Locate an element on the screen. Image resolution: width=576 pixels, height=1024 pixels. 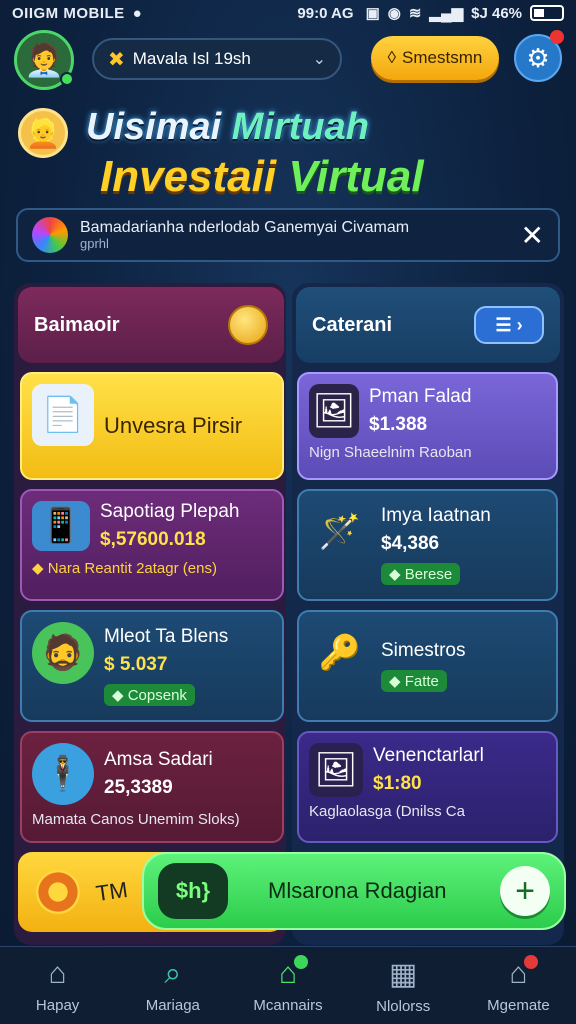
tab-market: ⌂ Mgemate is located at coordinates (518, 985).